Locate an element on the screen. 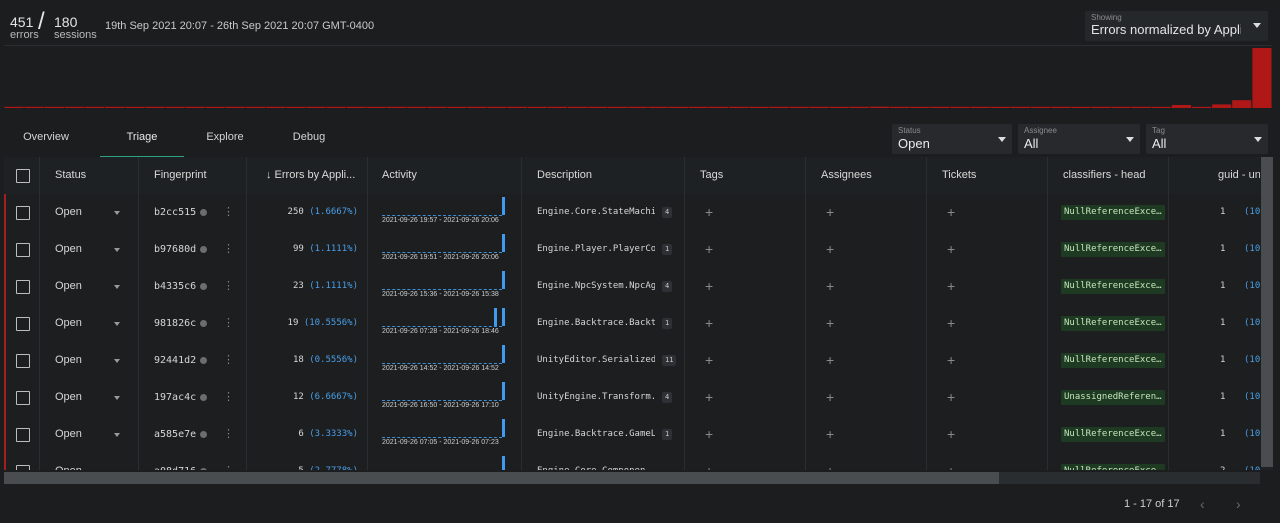  col-fingerprint: Fingerprint is located at coordinates (180, 175).